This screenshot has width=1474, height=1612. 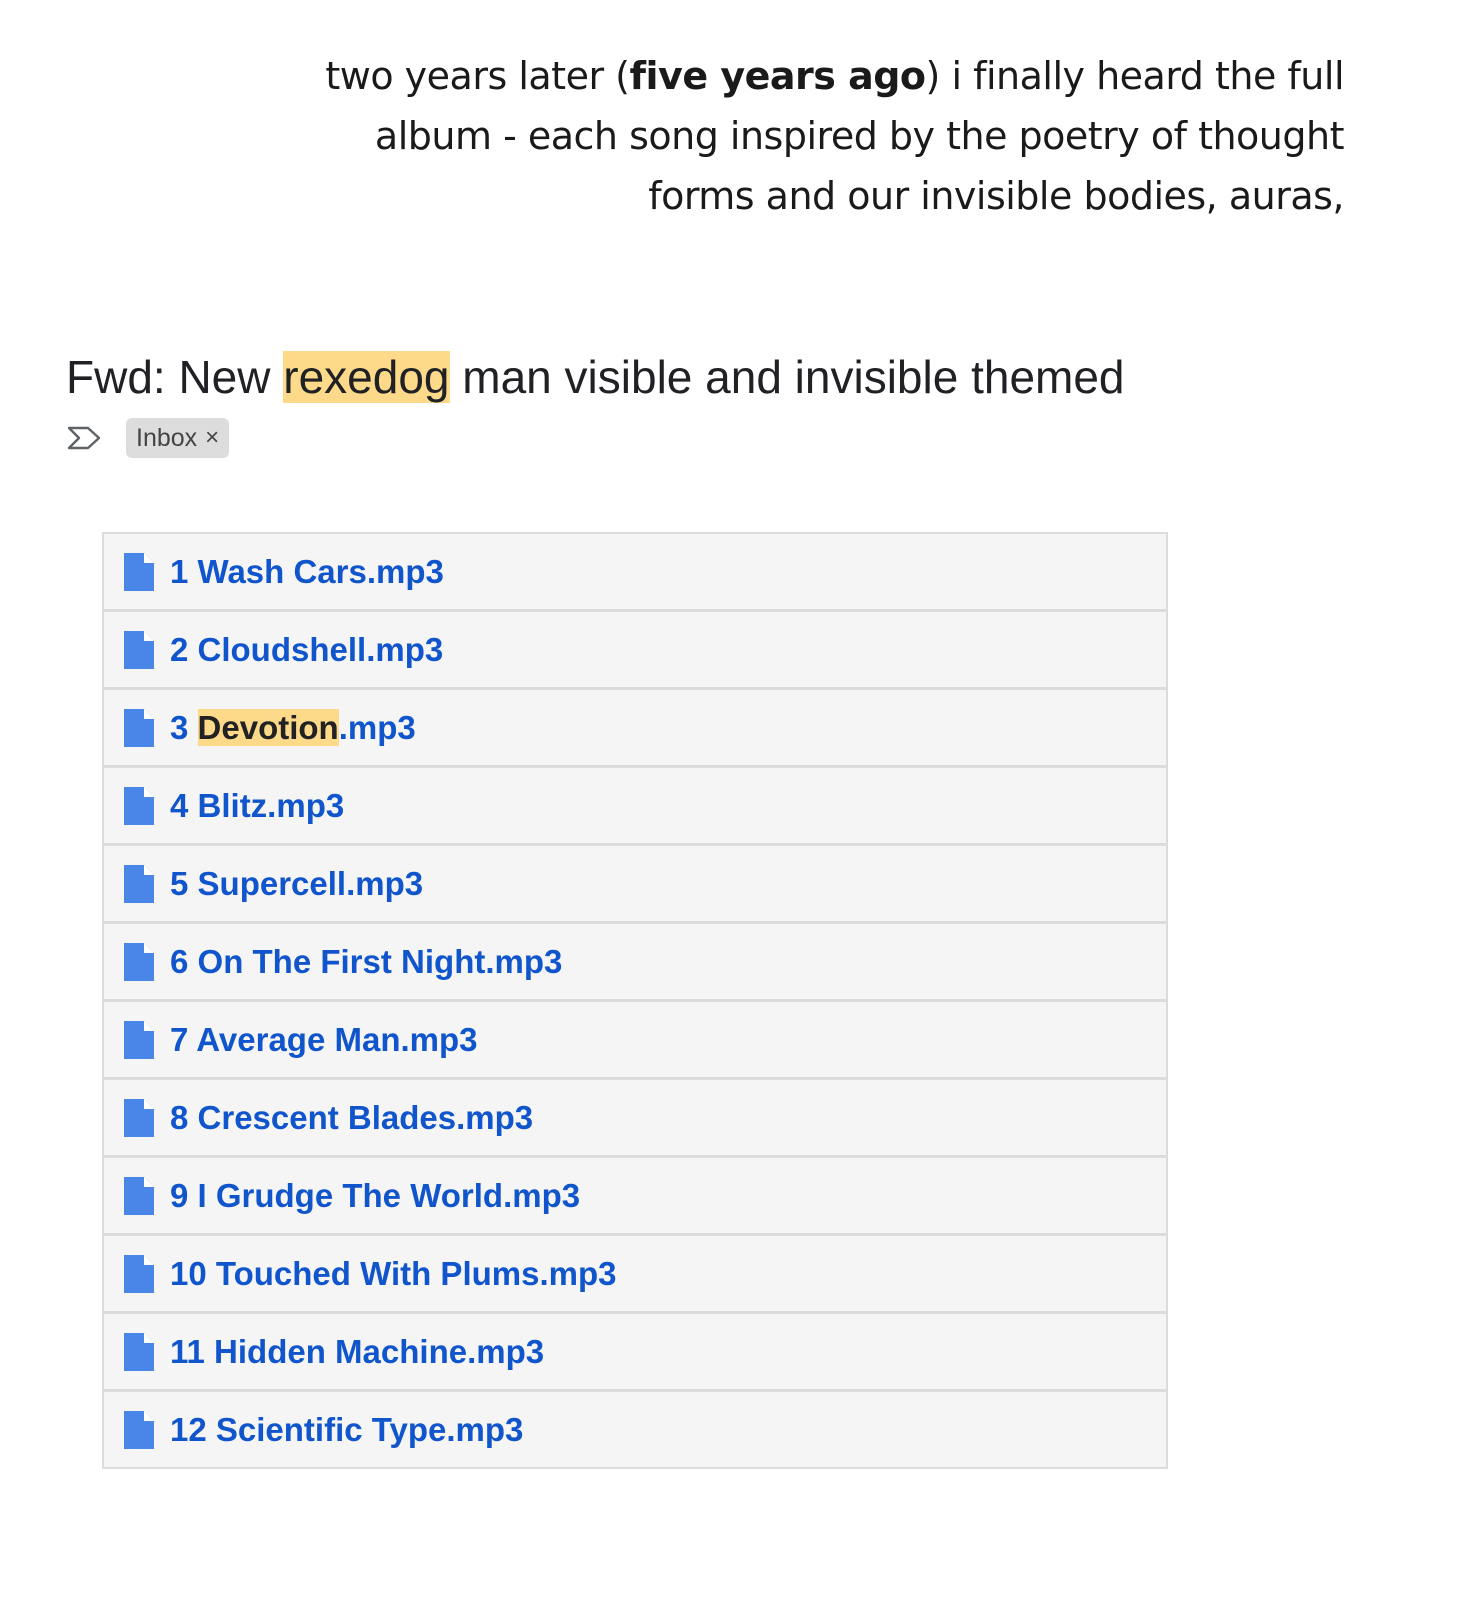 I want to click on caption-line-1-start: two years later (, so click(x=477, y=76).